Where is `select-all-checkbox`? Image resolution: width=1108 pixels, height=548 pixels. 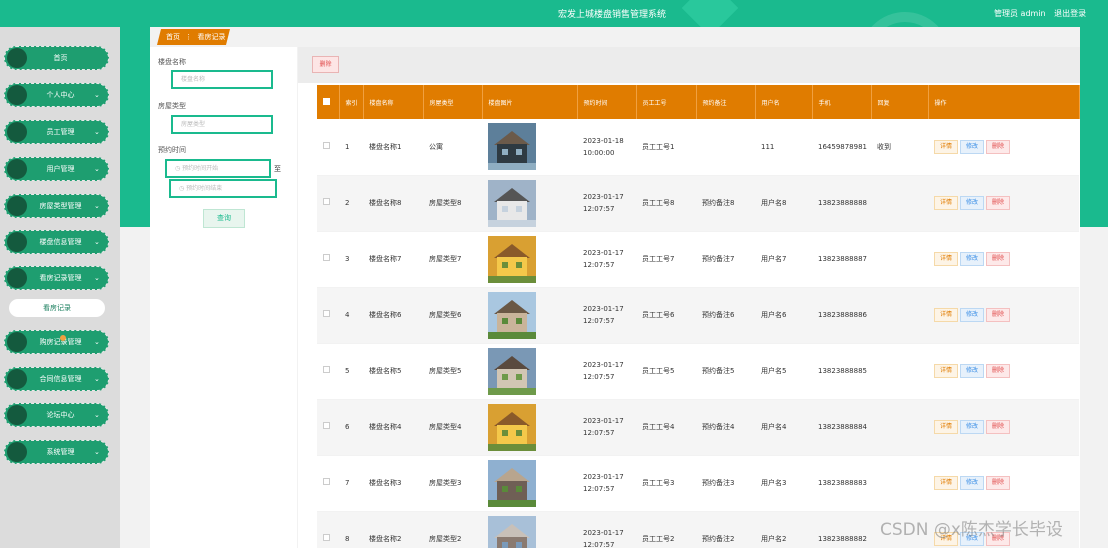 select-all-checkbox is located at coordinates (328, 102).